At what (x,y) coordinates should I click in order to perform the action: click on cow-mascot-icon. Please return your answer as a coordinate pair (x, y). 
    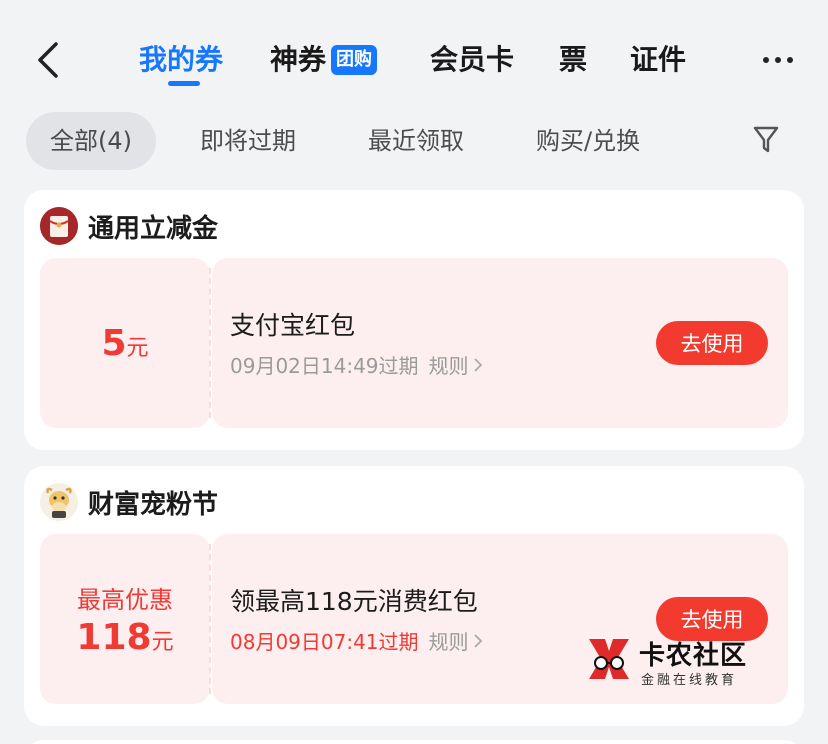
    Looking at the image, I should click on (59, 502).